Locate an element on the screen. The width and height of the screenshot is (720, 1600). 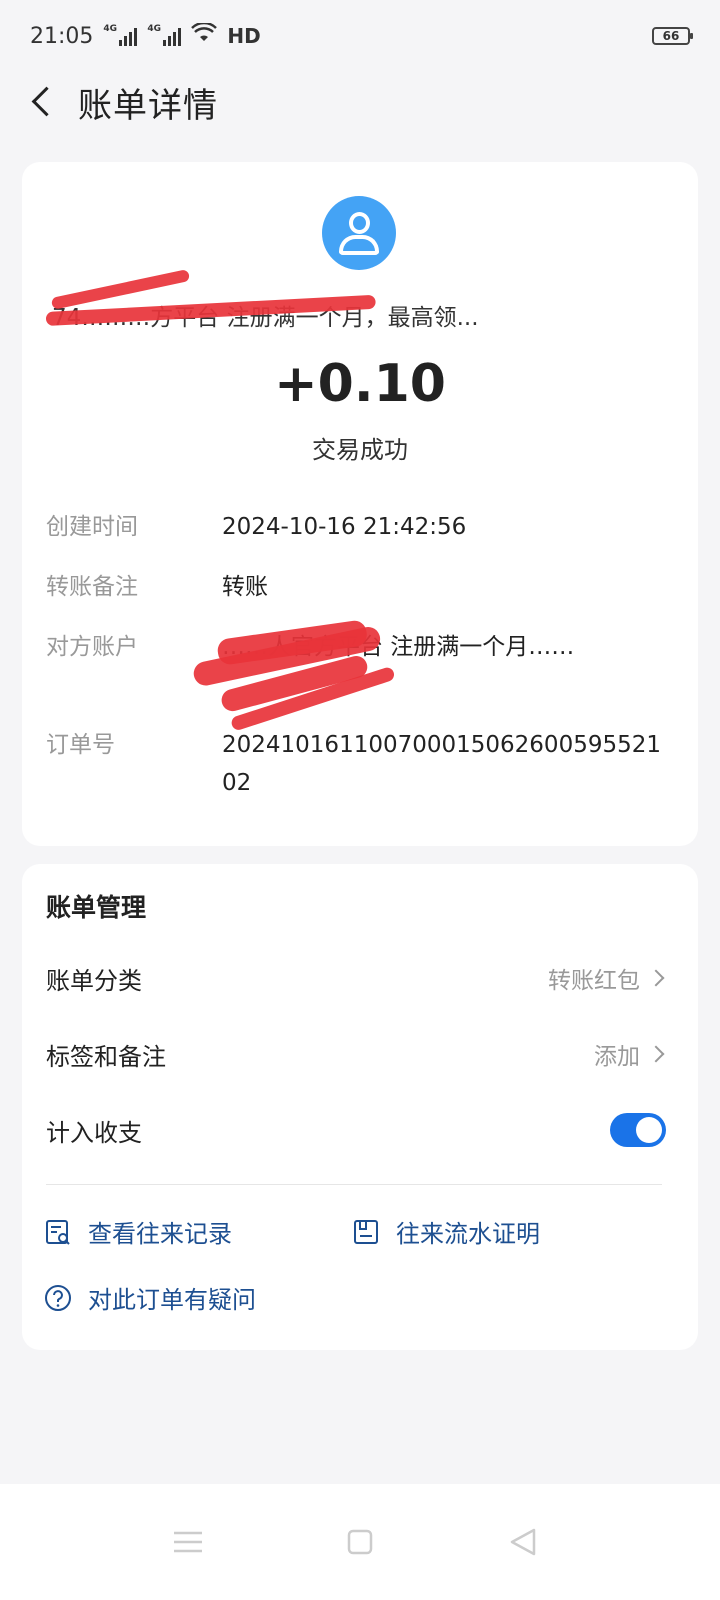
hd-indicator: HD is located at coordinates (244, 36).